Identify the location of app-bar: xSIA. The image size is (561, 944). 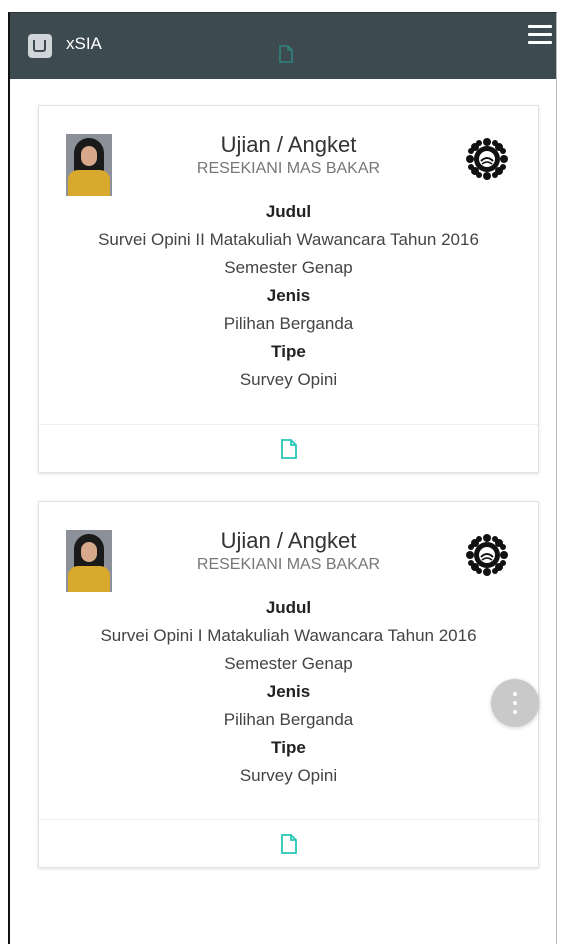
(283, 46).